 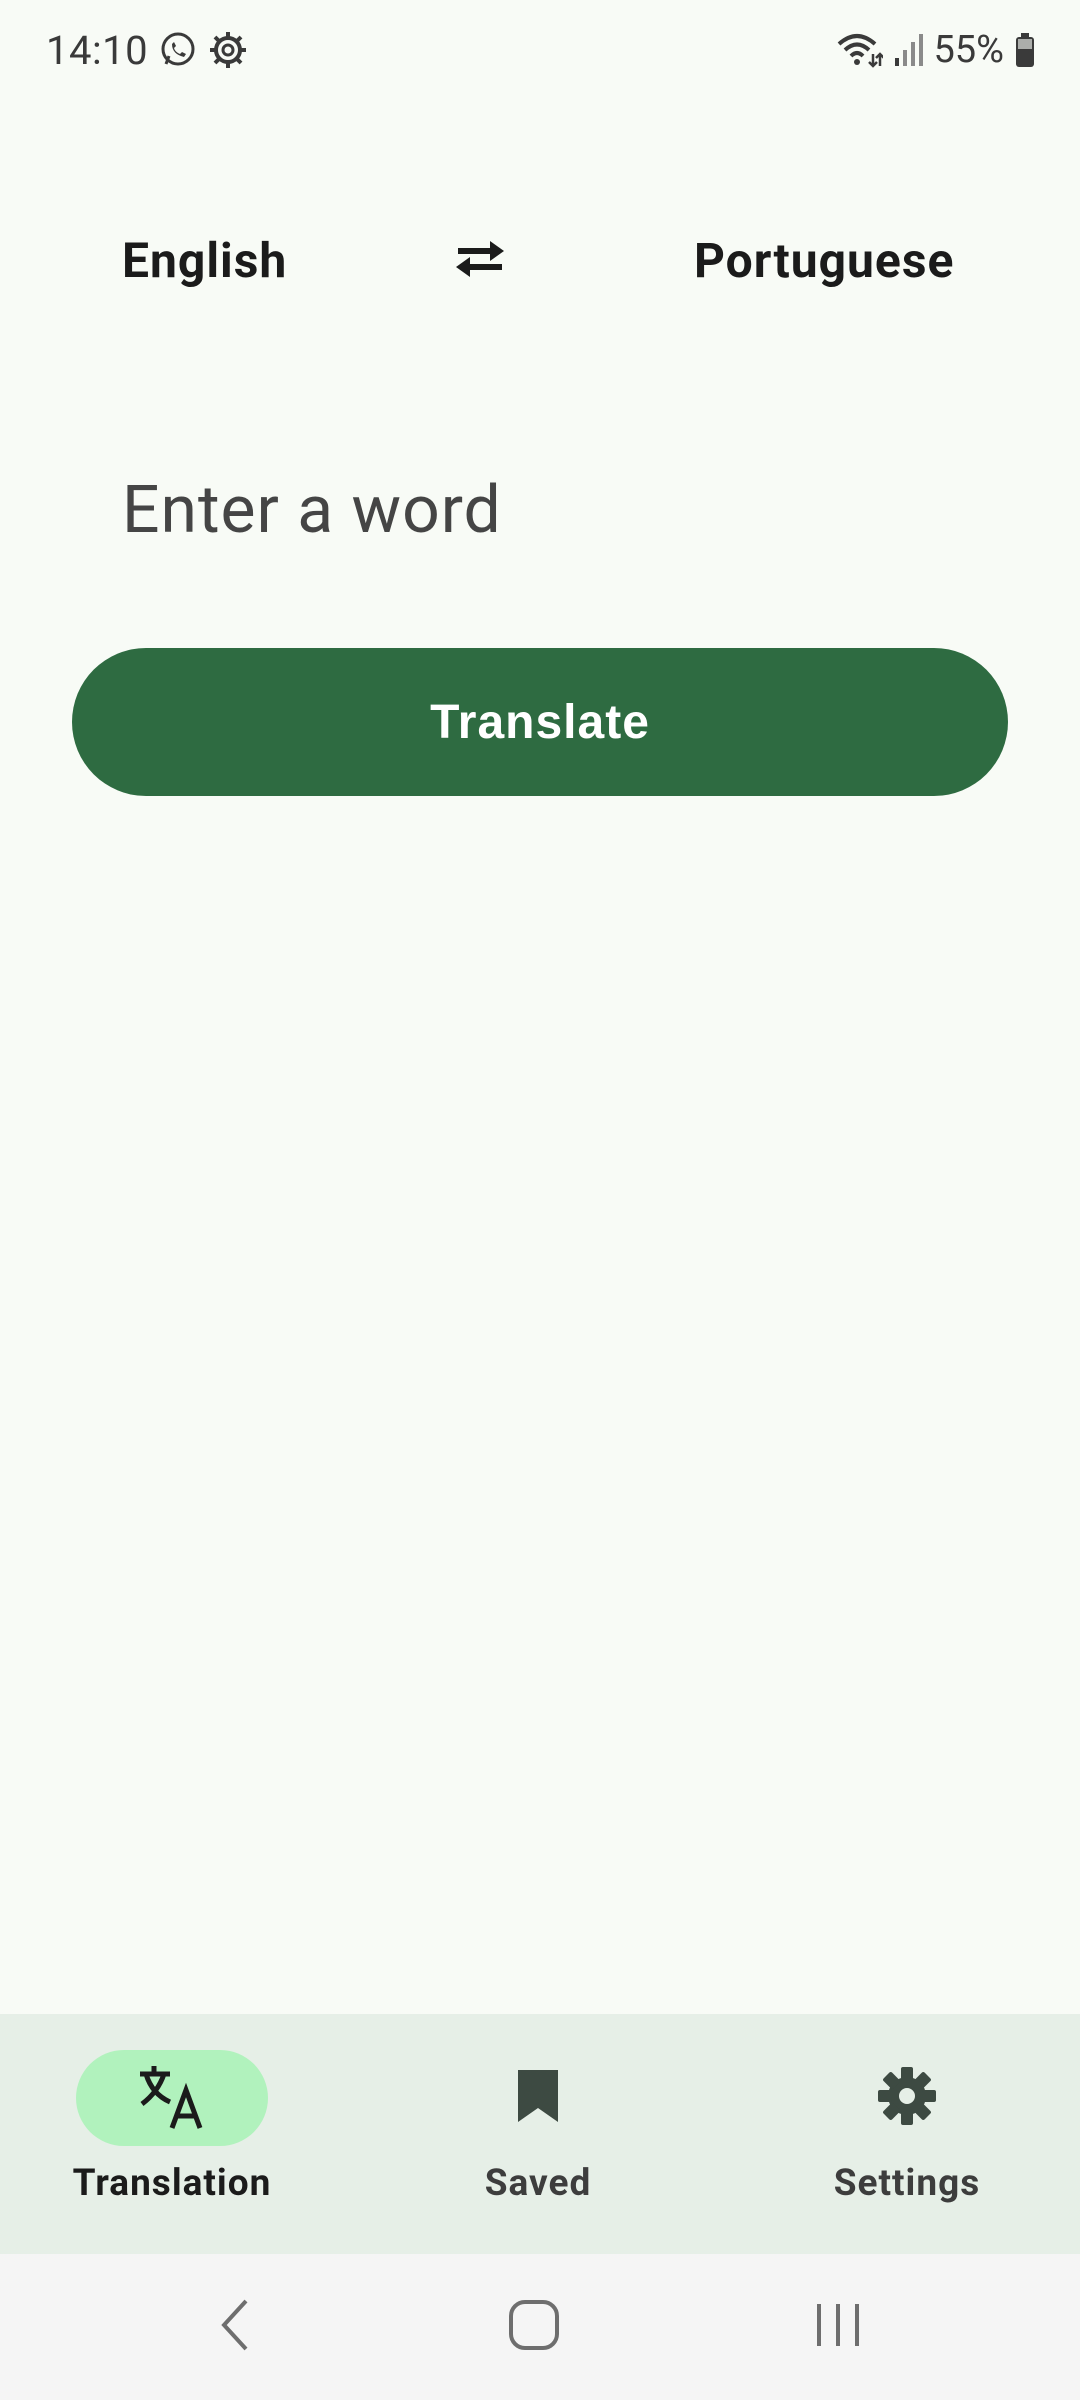 I want to click on language-selector: English Portuguese, so click(x=540, y=260).